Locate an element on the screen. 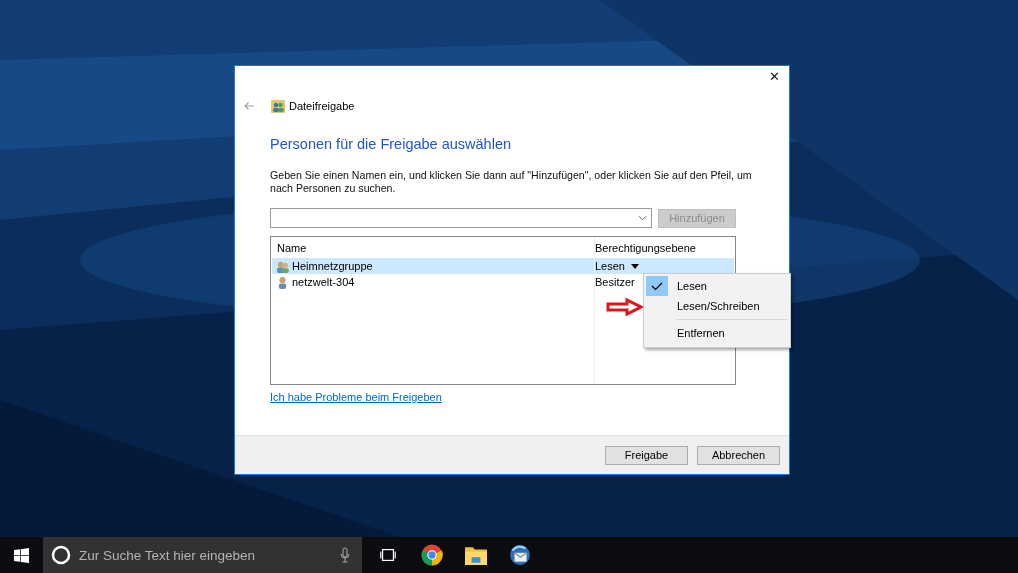 This screenshot has height=573, width=1018. permission-cell: Besitzer is located at coordinates (615, 282).